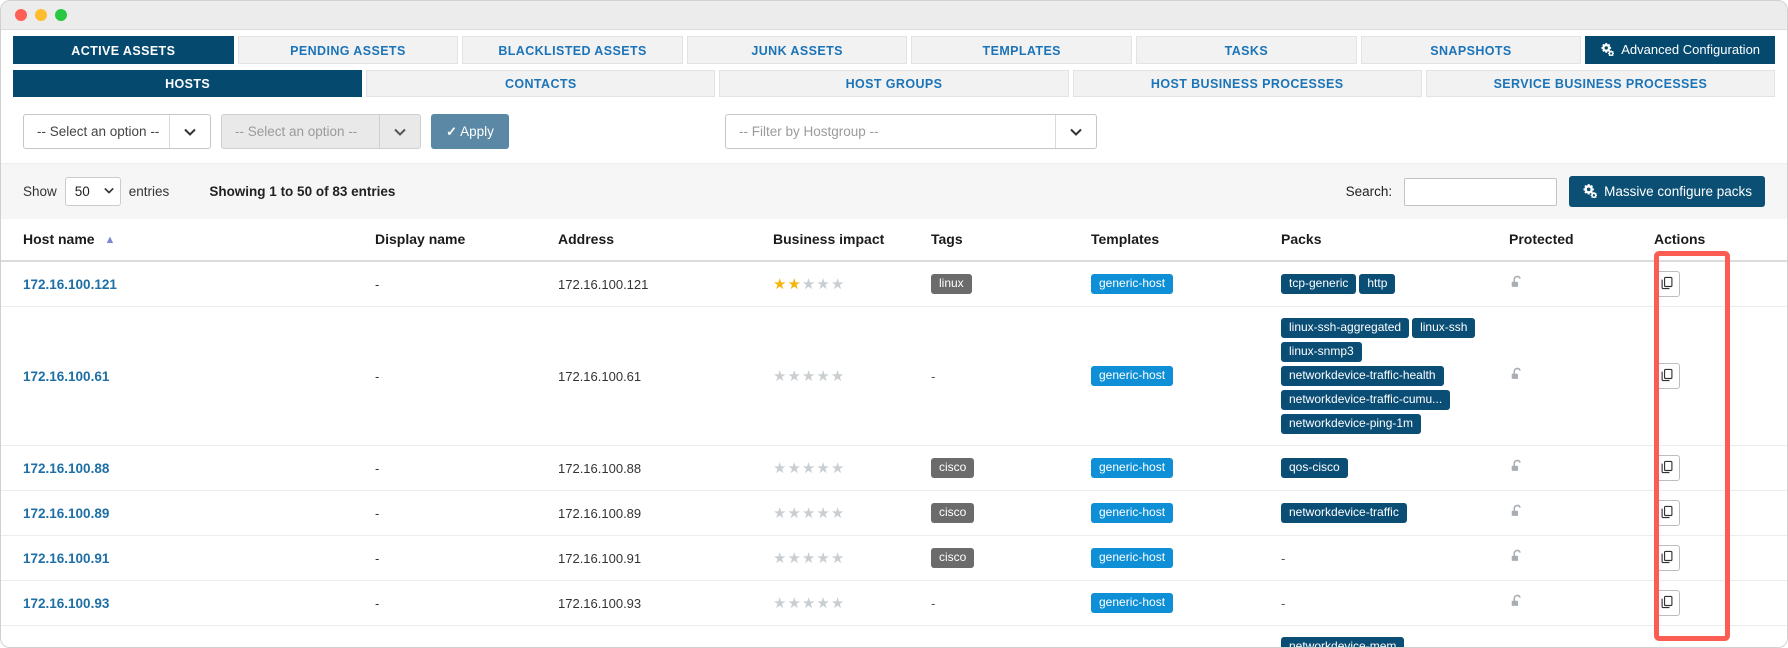 The image size is (1788, 648). I want to click on column-header-business-impact: Business impact, so click(852, 240).